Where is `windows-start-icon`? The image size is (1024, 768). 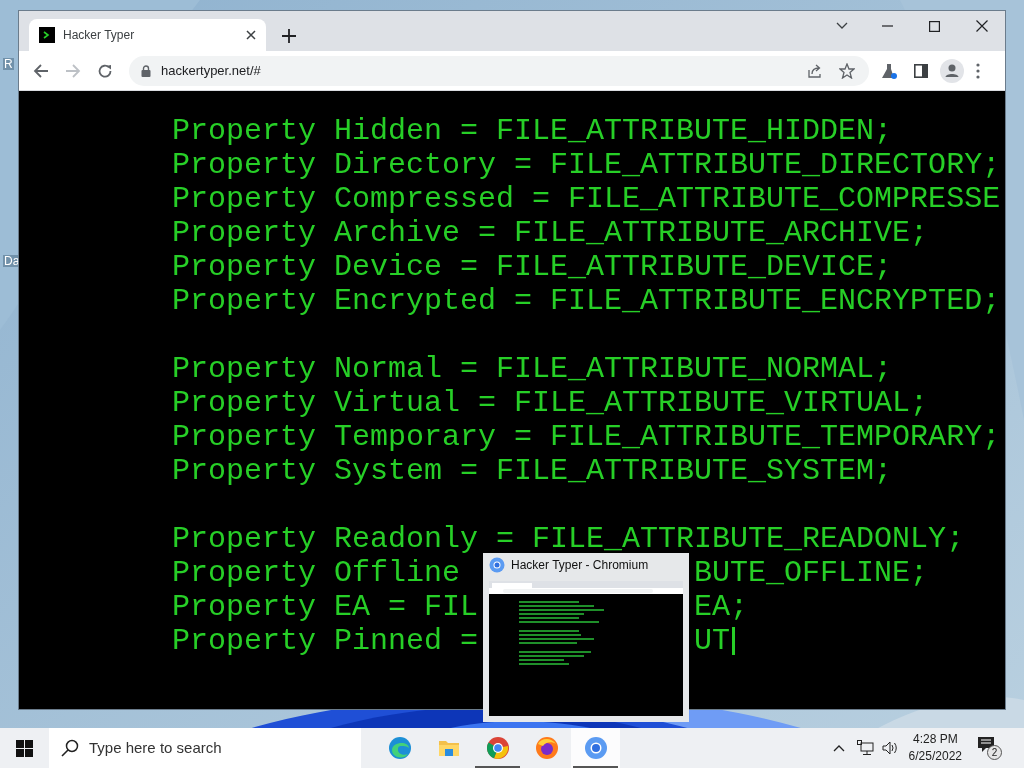 windows-start-icon is located at coordinates (24, 748).